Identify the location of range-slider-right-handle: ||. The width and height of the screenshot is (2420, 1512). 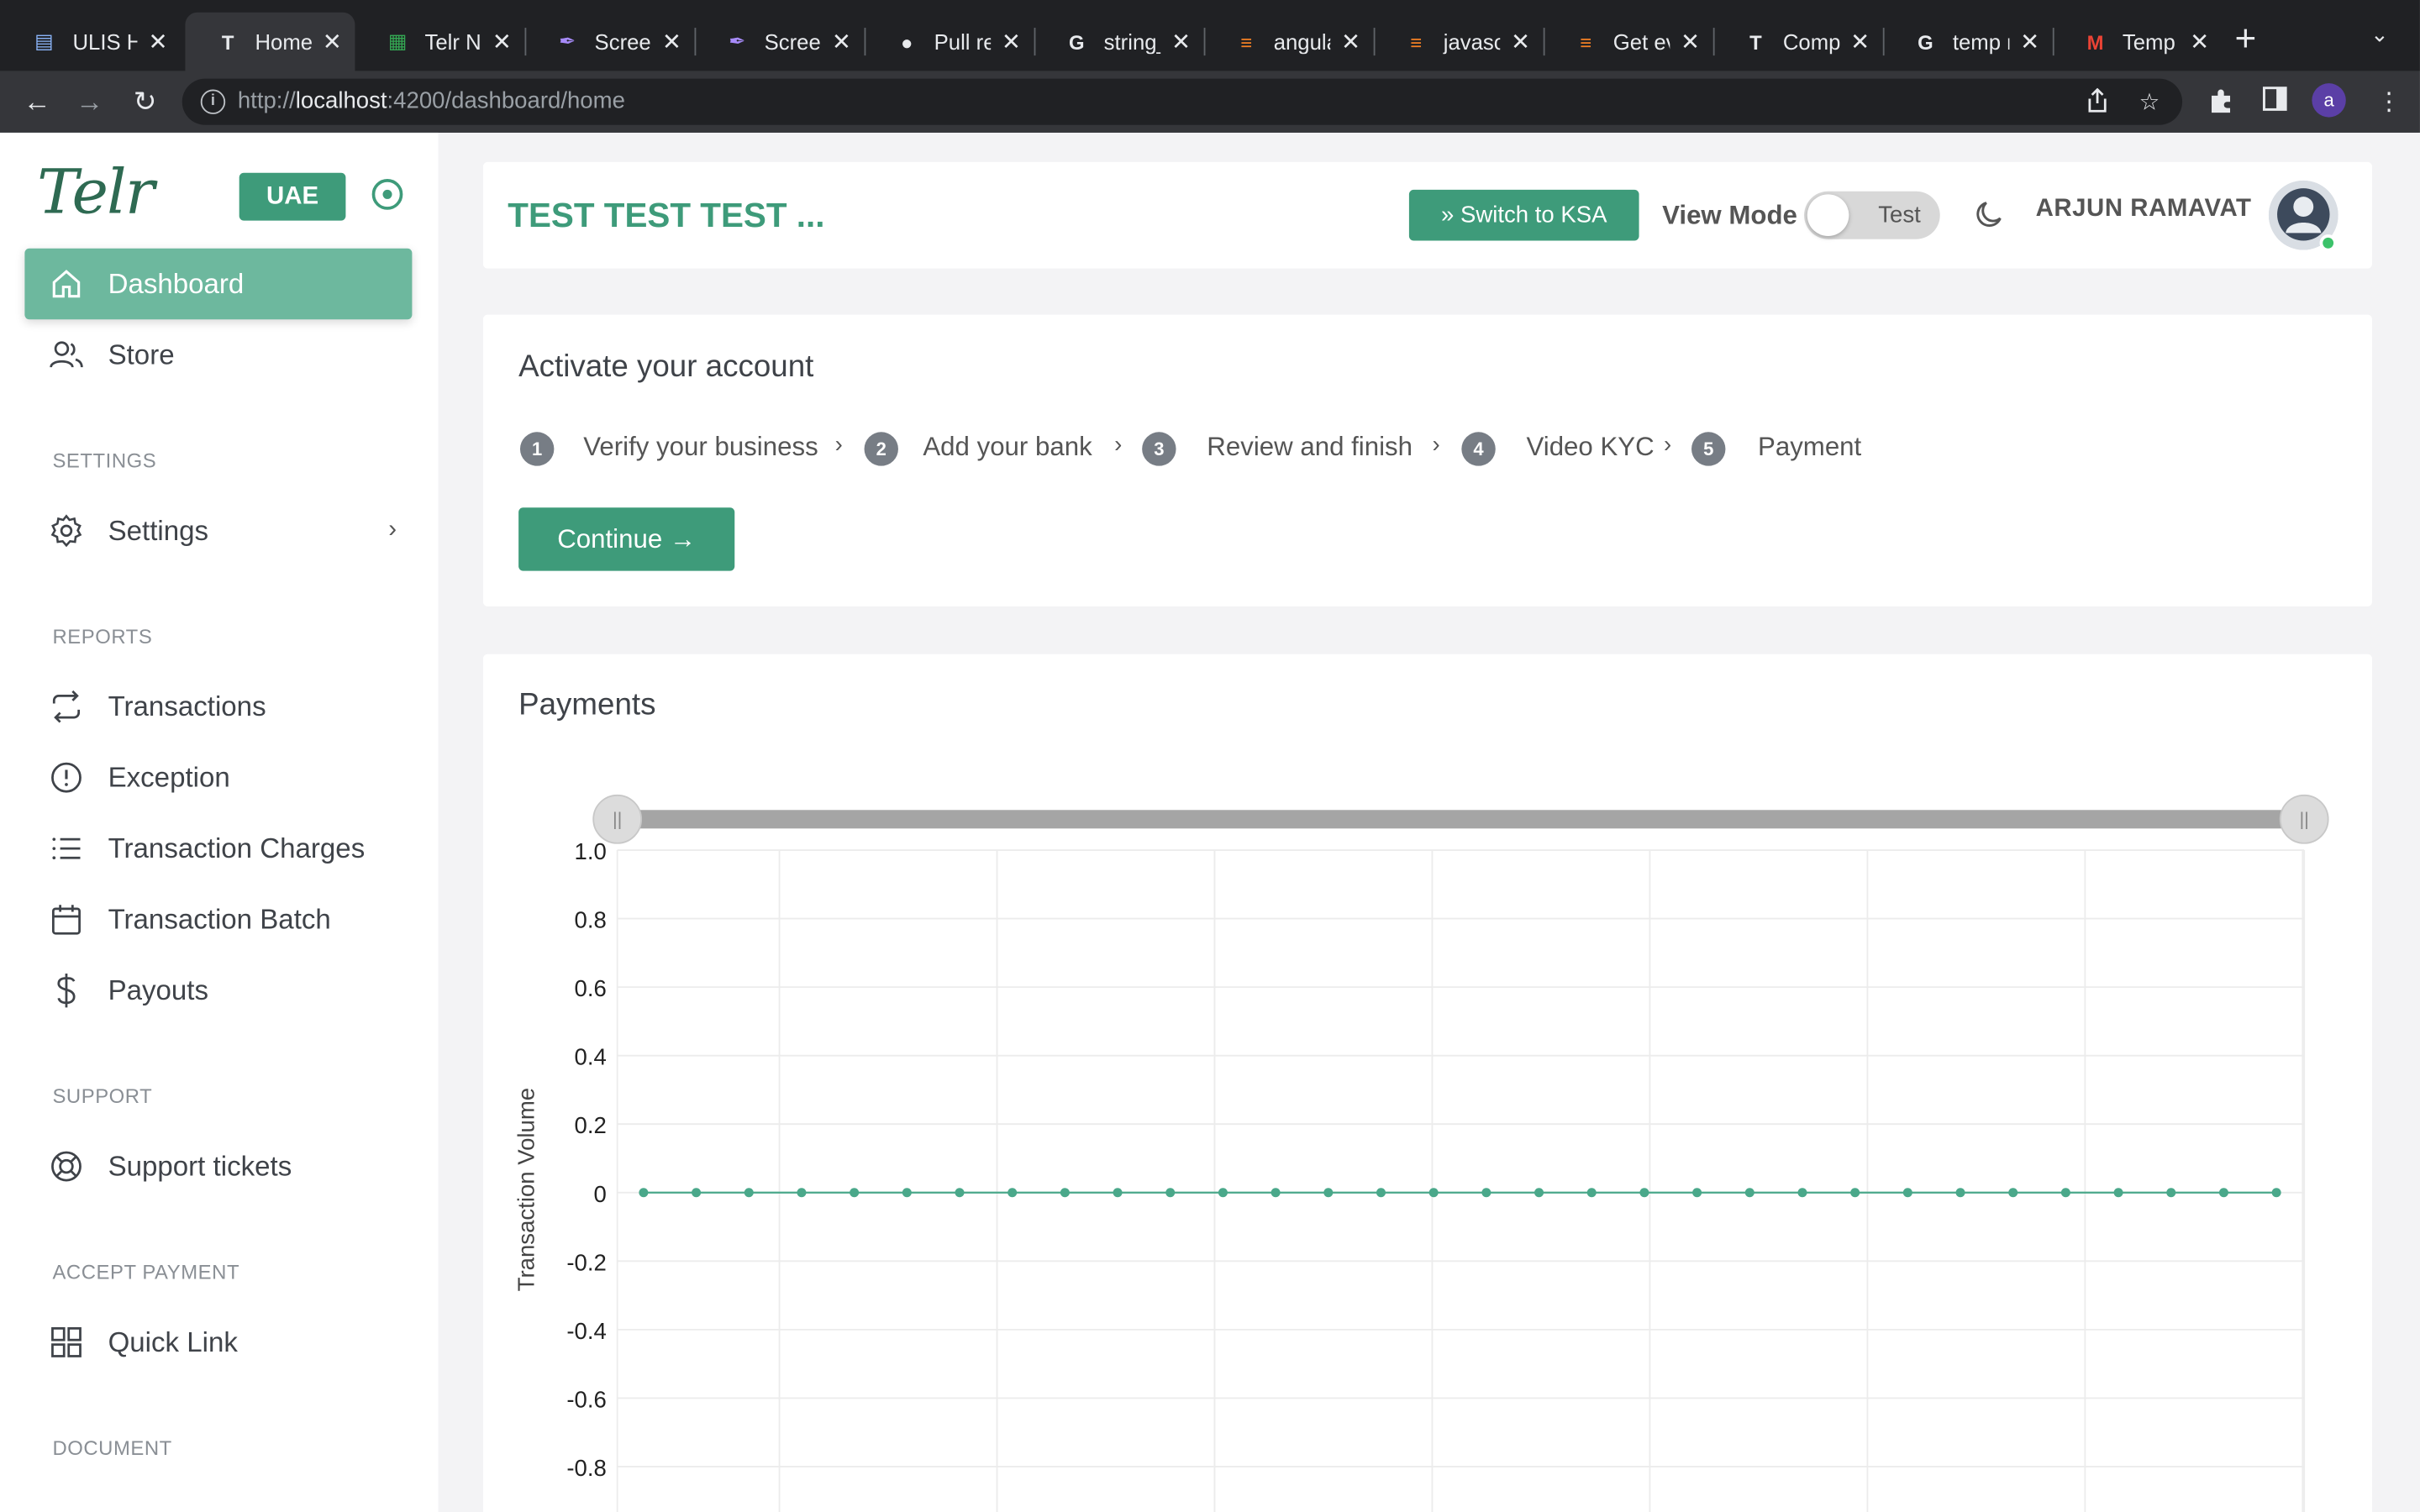
(2304, 819).